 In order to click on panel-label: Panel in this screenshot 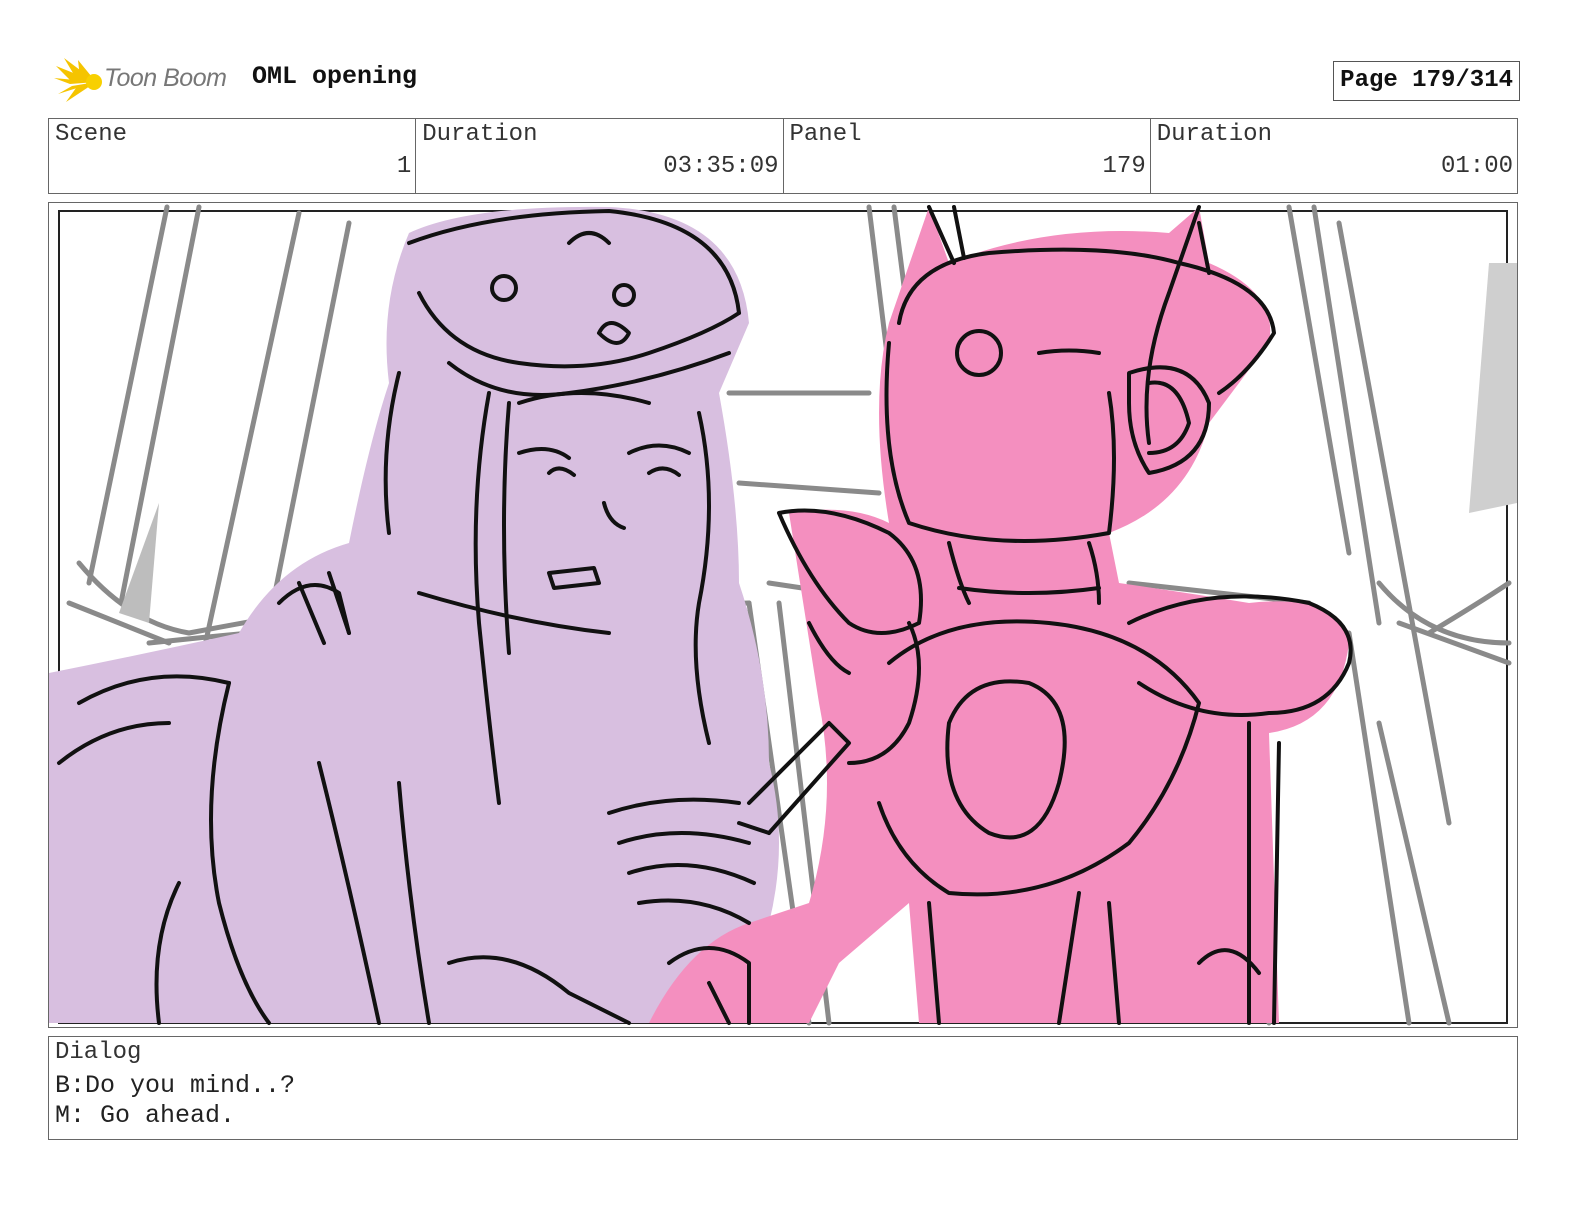, I will do `click(825, 134)`.